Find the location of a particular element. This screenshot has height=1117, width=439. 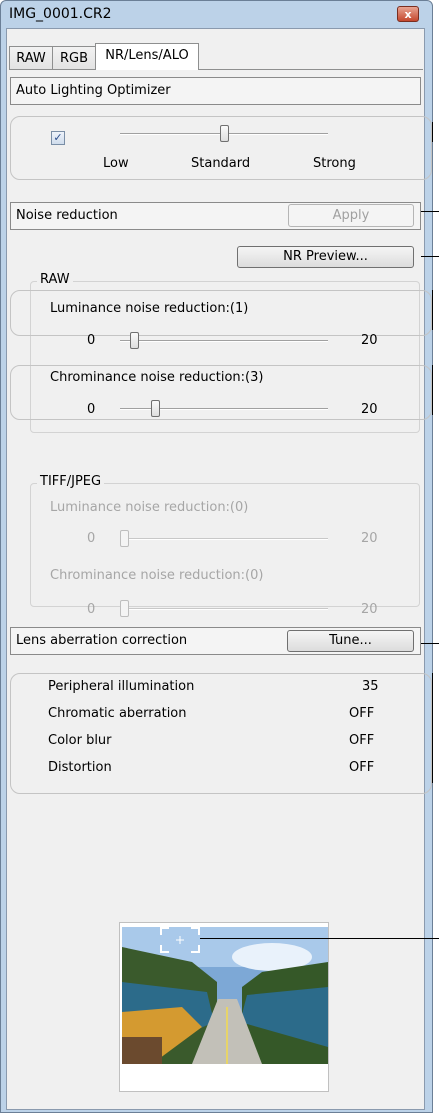

close-icon: x is located at coordinates (408, 14).